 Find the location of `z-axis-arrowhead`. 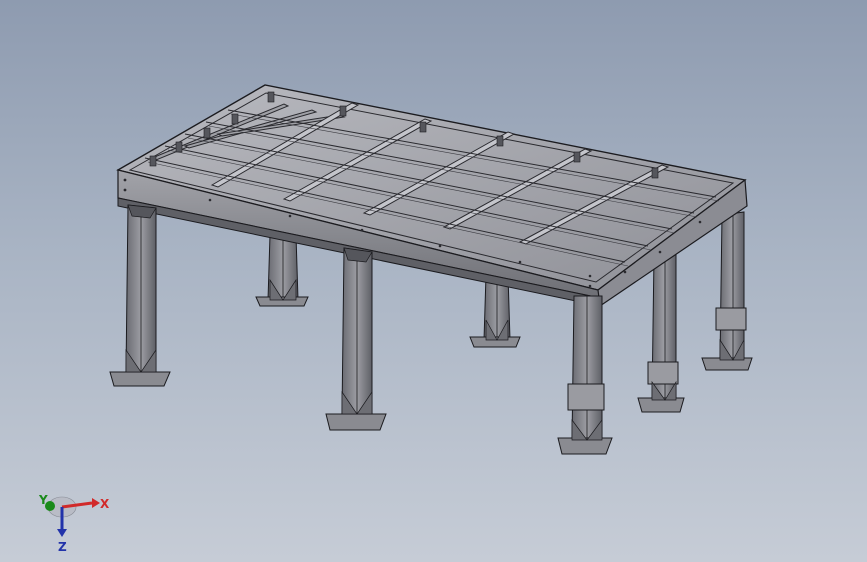

z-axis-arrowhead is located at coordinates (62, 533).